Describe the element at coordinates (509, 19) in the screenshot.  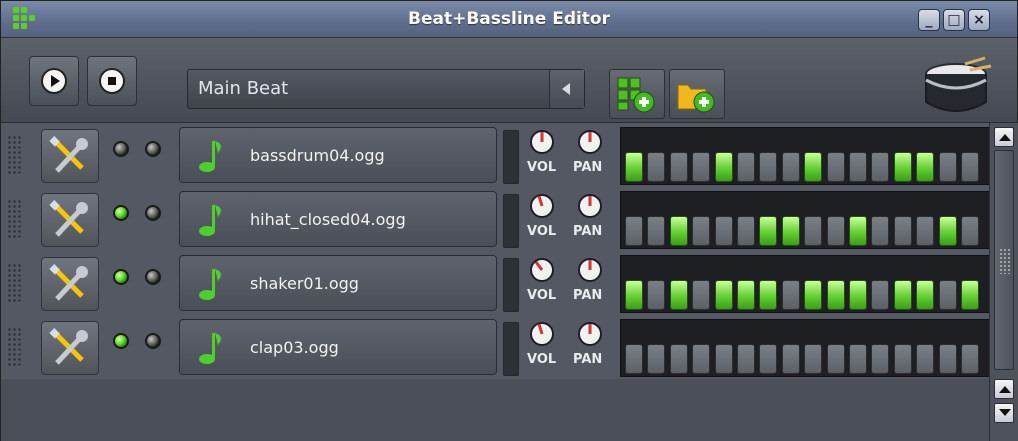
I see `title-bar: Beat+Bassline Editor _ □ ×` at that location.